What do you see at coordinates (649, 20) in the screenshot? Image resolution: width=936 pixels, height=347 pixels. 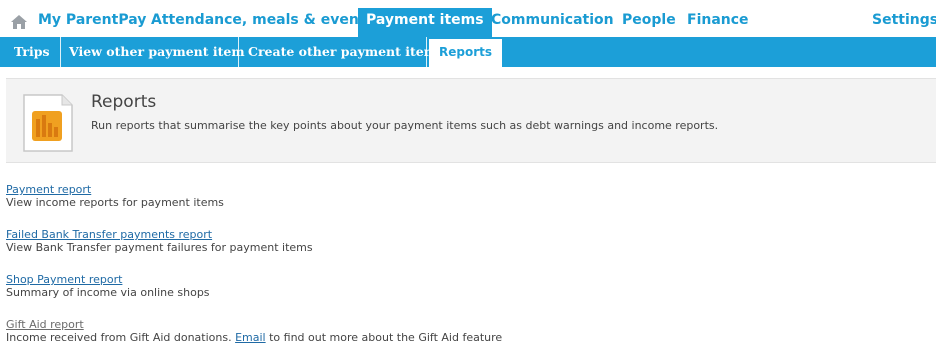 I see `nav-tab-people: People` at bounding box center [649, 20].